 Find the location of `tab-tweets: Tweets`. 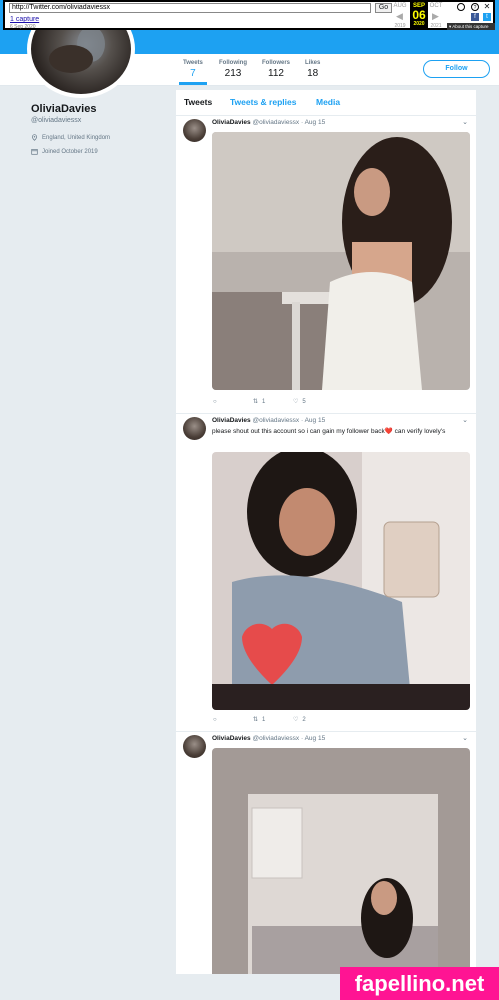

tab-tweets: Tweets is located at coordinates (198, 102).